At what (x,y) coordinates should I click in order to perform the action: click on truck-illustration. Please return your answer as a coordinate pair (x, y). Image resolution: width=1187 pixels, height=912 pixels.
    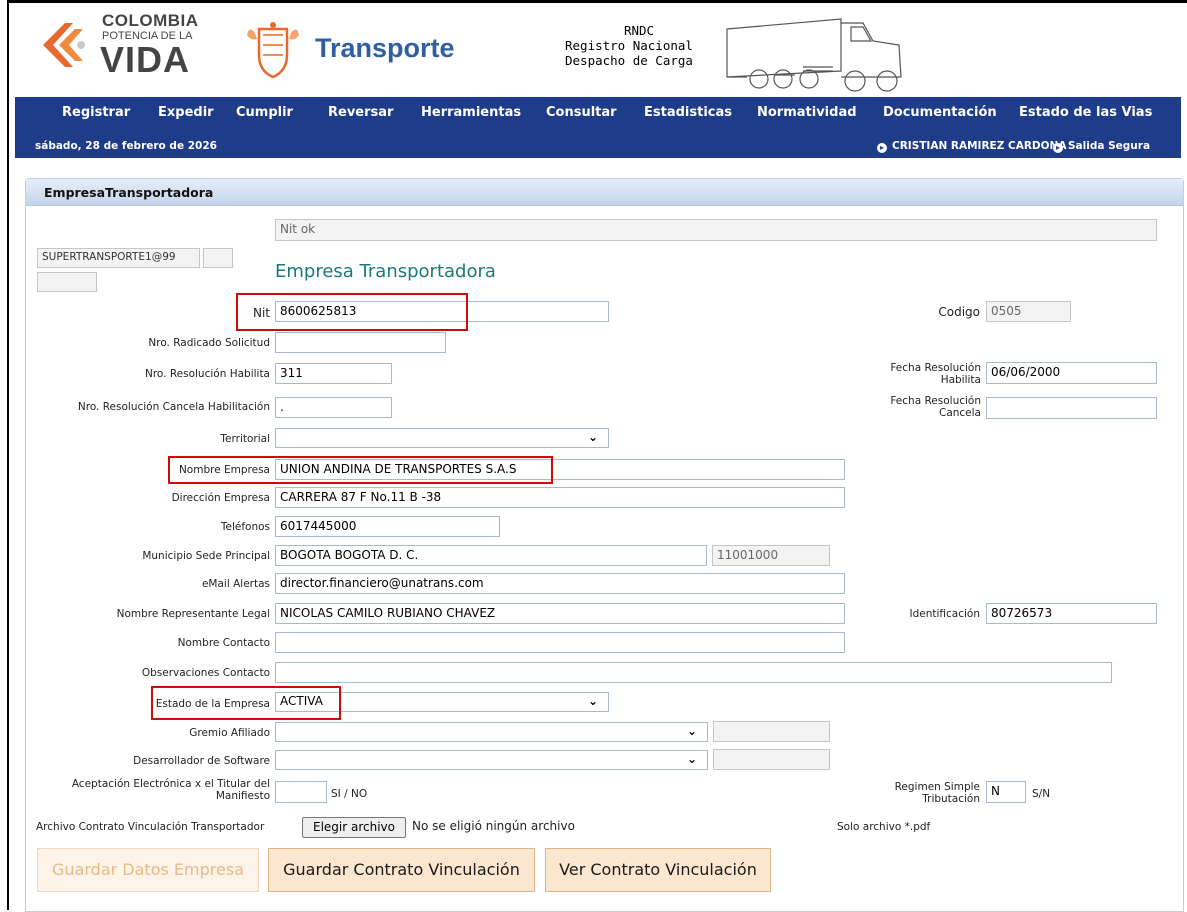
    Looking at the image, I should click on (814, 55).